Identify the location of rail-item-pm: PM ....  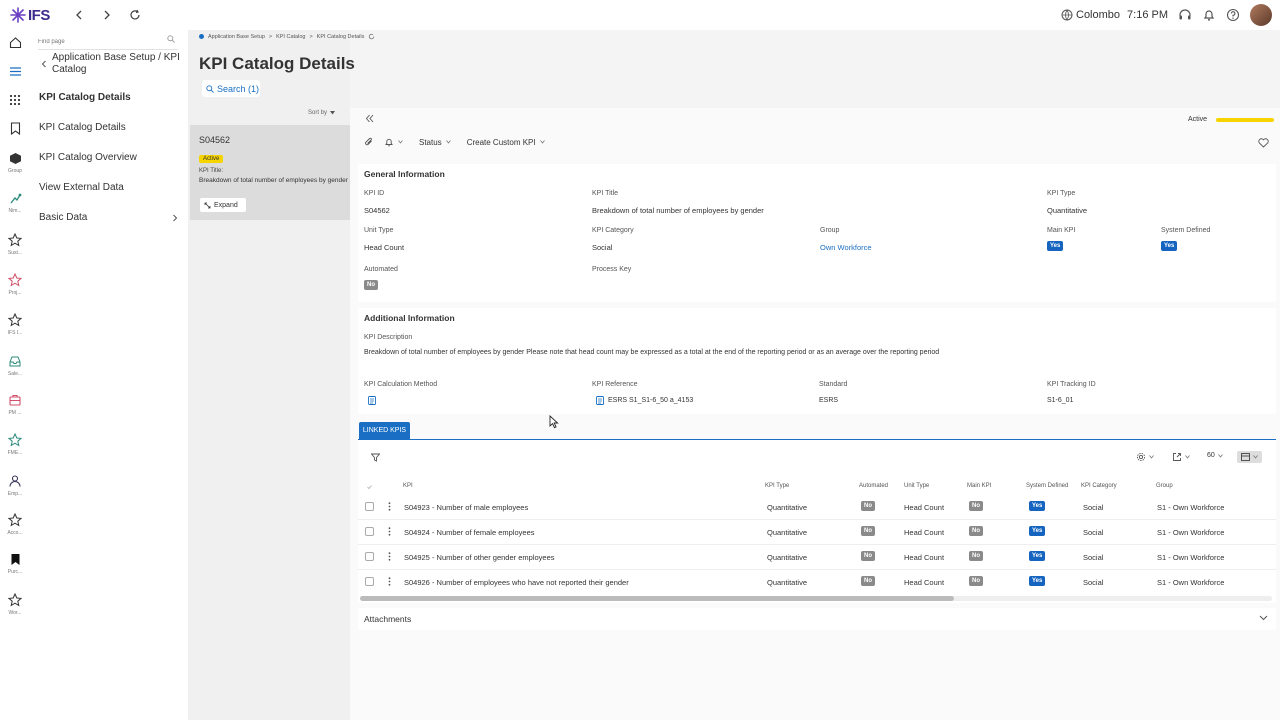
(15, 404).